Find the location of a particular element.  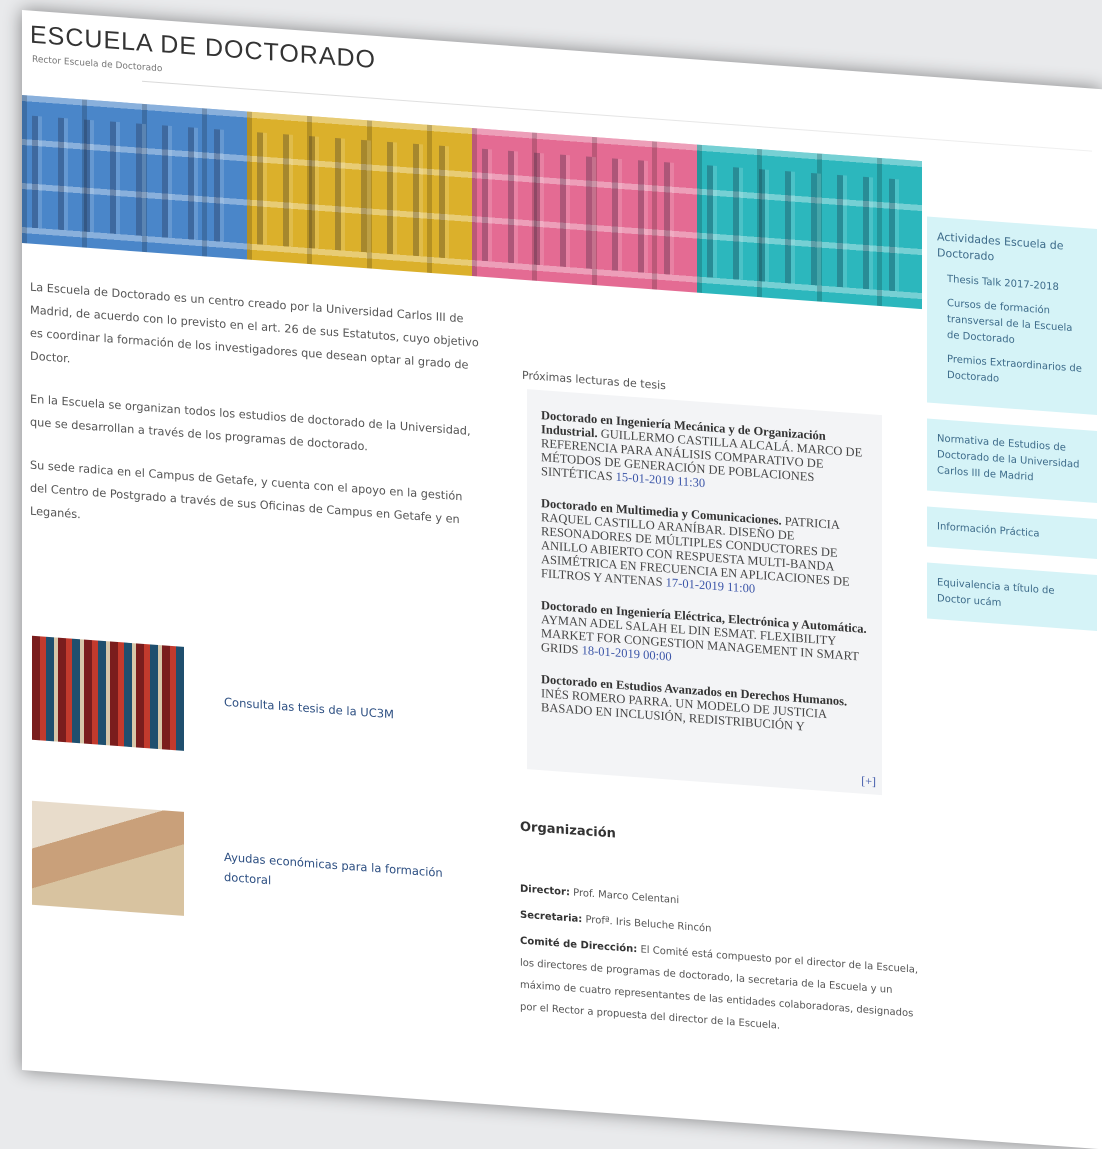

banner-shelf-pink is located at coordinates (584, 210).